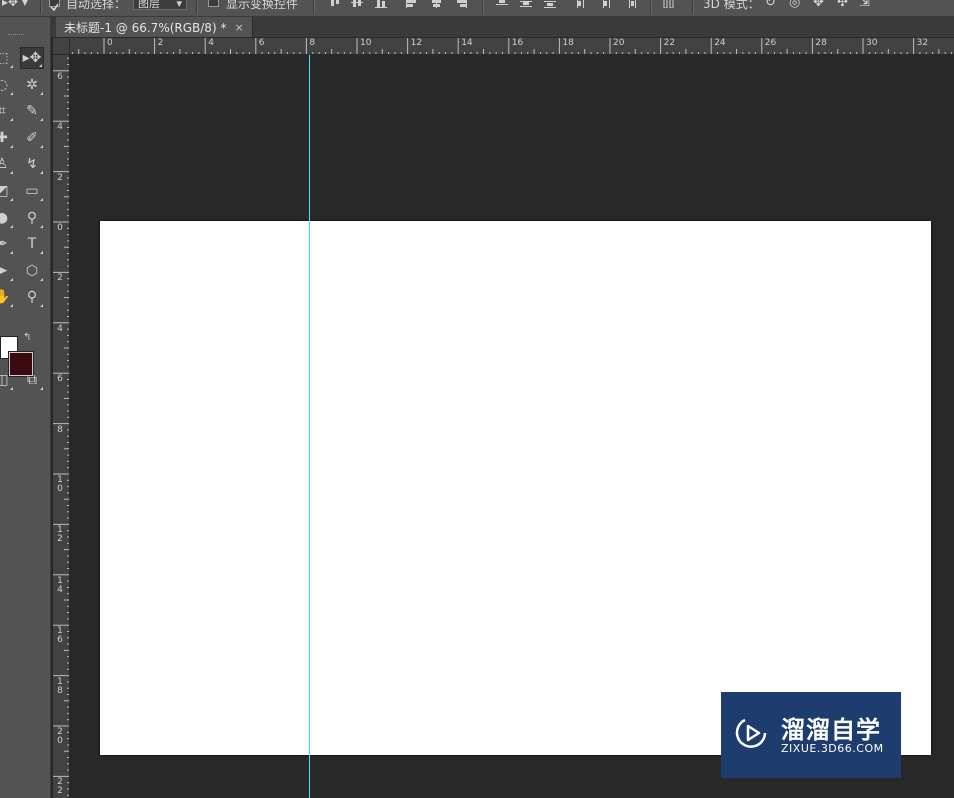  What do you see at coordinates (412, 4) in the screenshot?
I see `align-left-icon` at bounding box center [412, 4].